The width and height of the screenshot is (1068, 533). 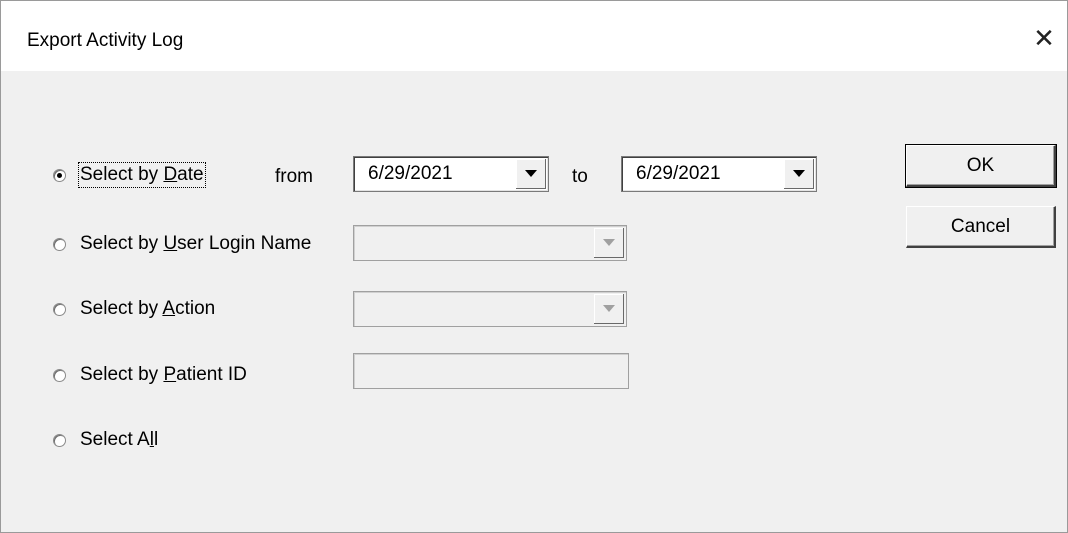 What do you see at coordinates (491, 371) in the screenshot?
I see `patient-id-field` at bounding box center [491, 371].